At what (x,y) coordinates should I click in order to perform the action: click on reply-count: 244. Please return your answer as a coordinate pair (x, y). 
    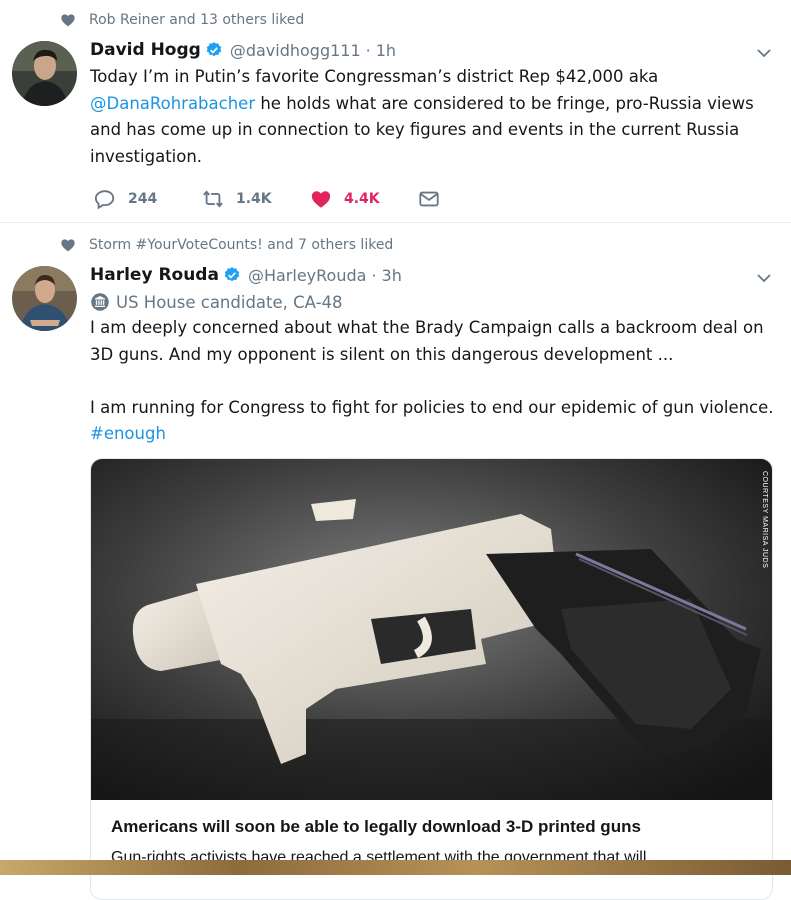
    Looking at the image, I should click on (143, 199).